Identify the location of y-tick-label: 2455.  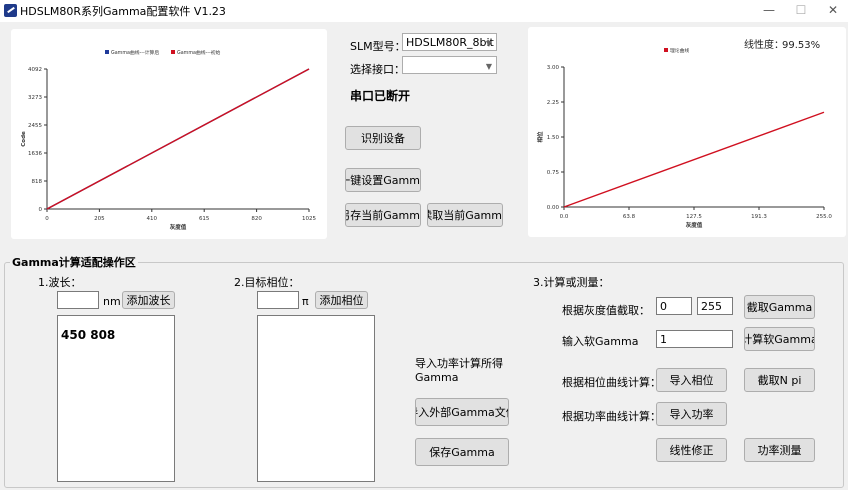
(35, 126).